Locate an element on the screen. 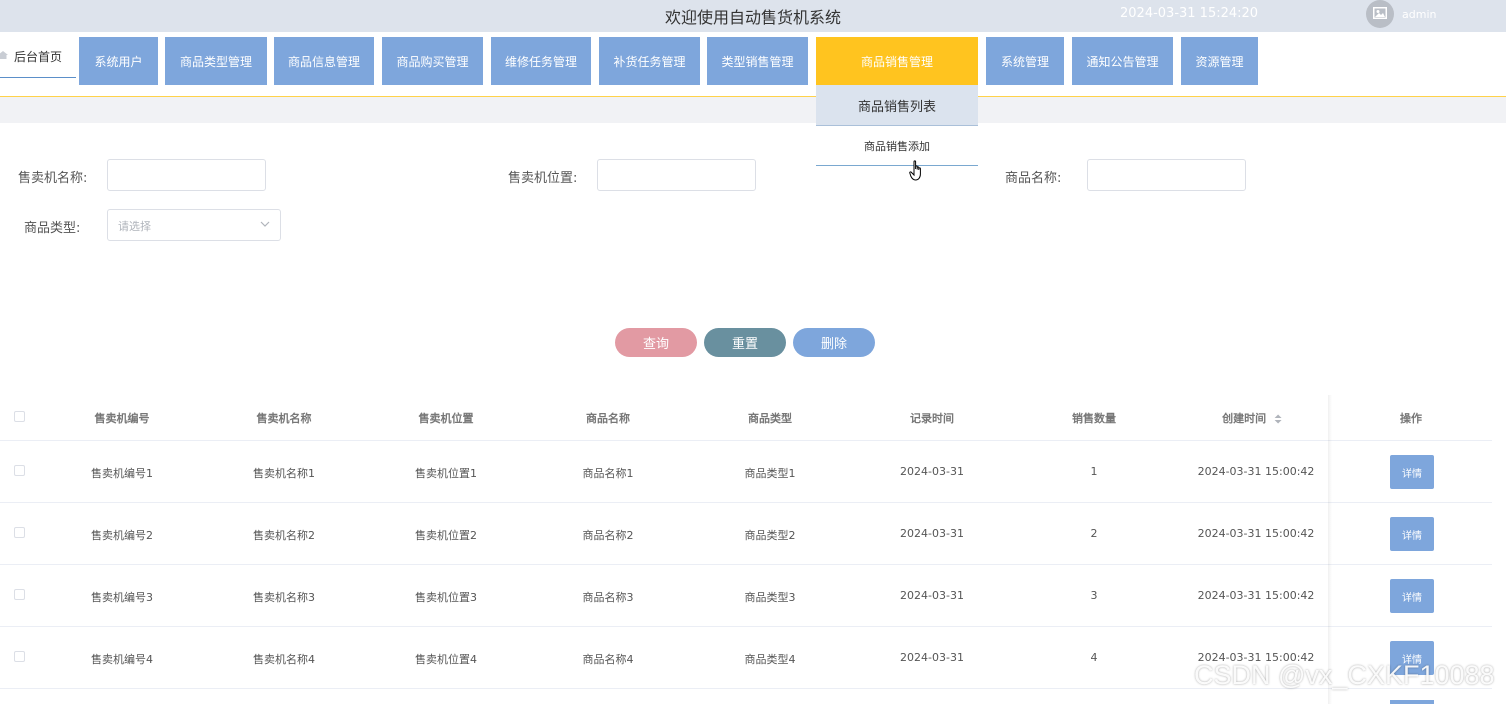 The image size is (1506, 704). nav-item-notice: 通知公告管理 is located at coordinates (1122, 61).